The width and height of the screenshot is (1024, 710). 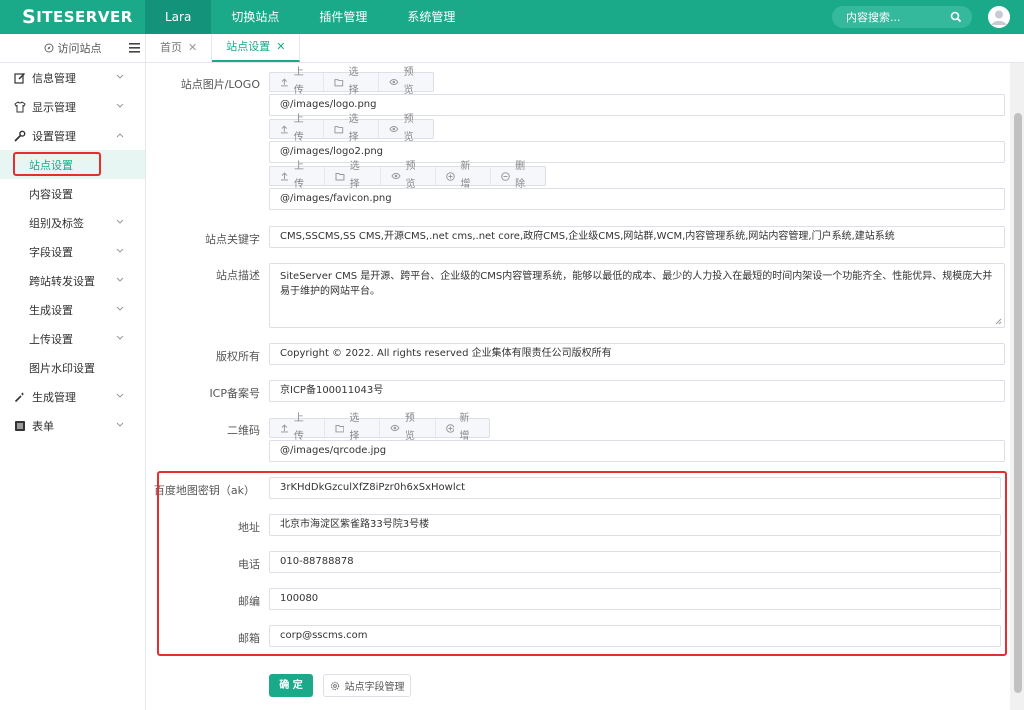 What do you see at coordinates (20, 135) in the screenshot?
I see `wrench-icon` at bounding box center [20, 135].